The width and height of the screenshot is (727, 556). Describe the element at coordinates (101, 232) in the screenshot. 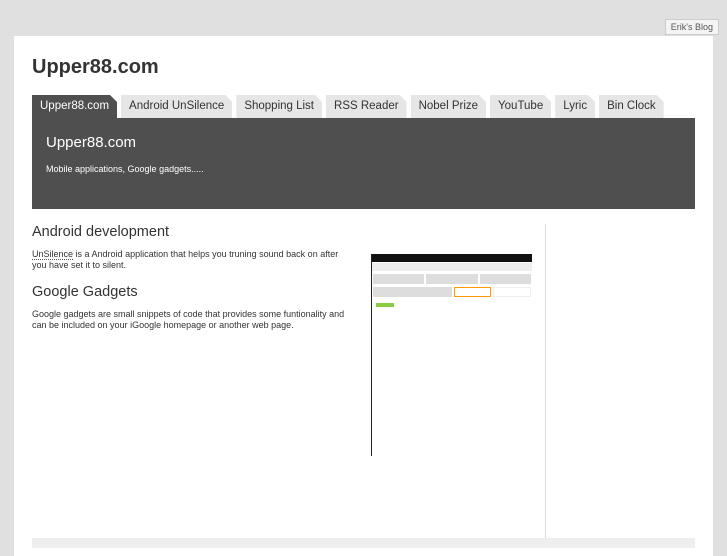

I see `section-heading: Android development` at that location.